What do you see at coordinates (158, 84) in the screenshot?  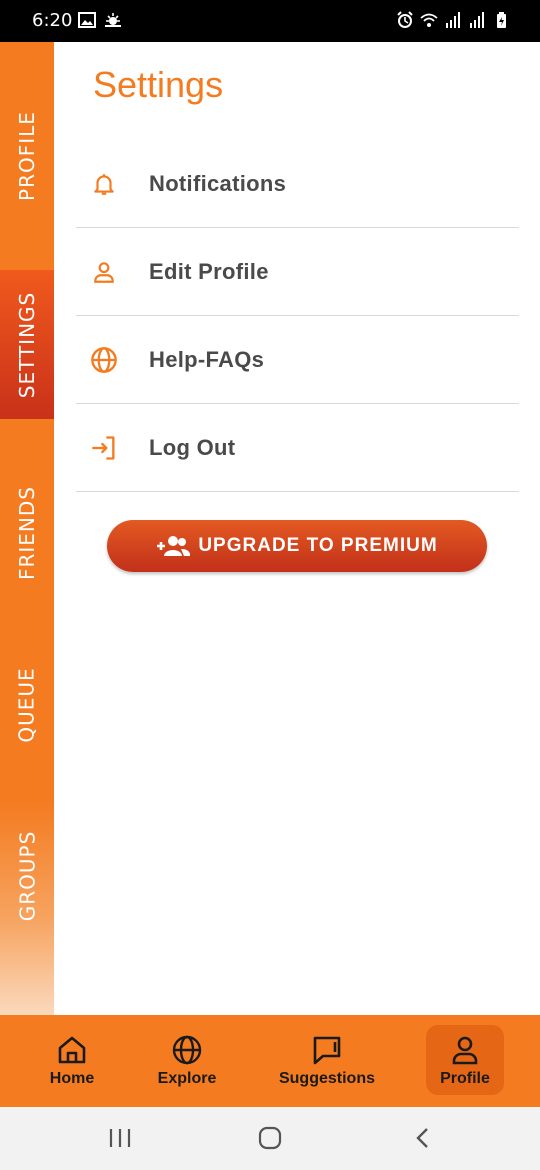 I see `page-title: Settings` at bounding box center [158, 84].